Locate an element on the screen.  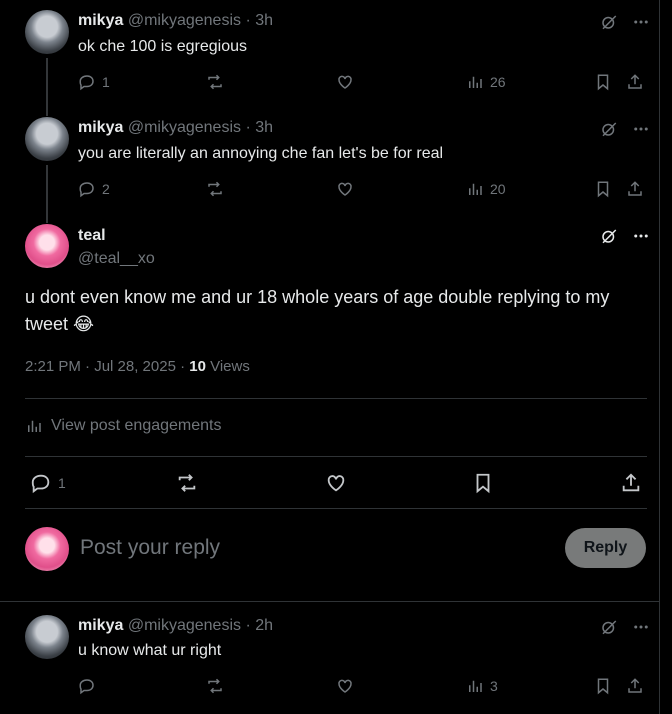
post-text: u know what ur right is located at coordinates (150, 650).